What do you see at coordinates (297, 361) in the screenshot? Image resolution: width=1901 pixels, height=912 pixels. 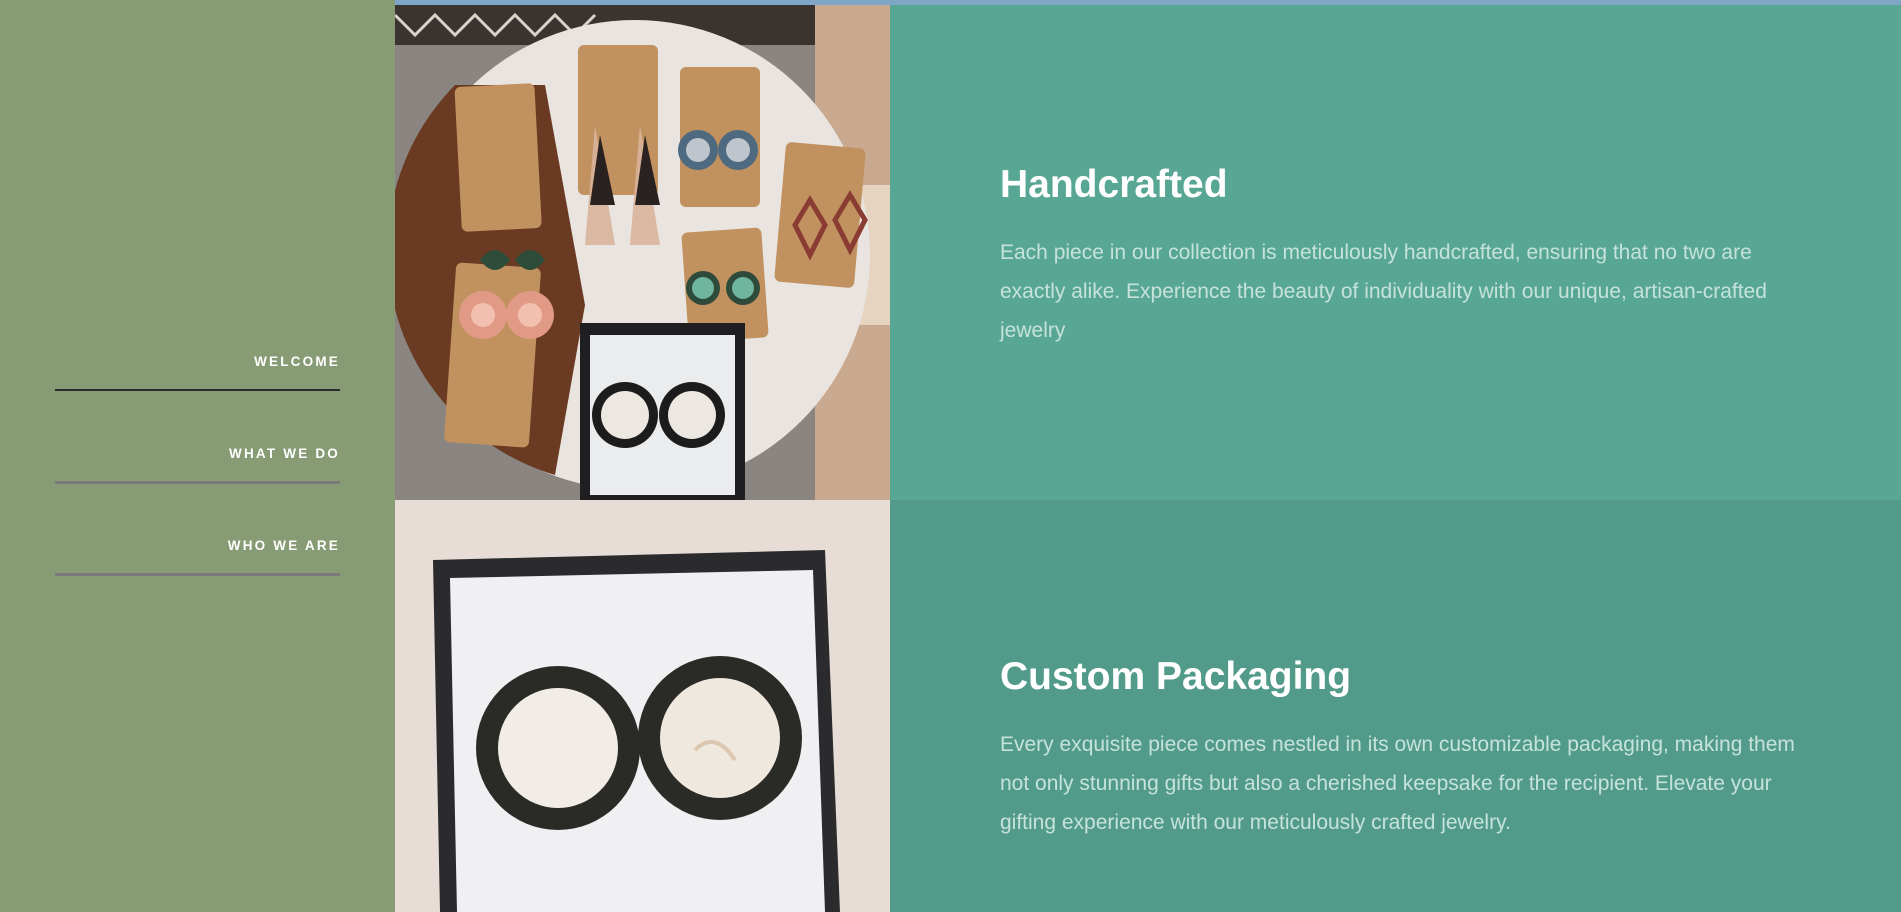 I see `nav-item-label: WELCOME` at bounding box center [297, 361].